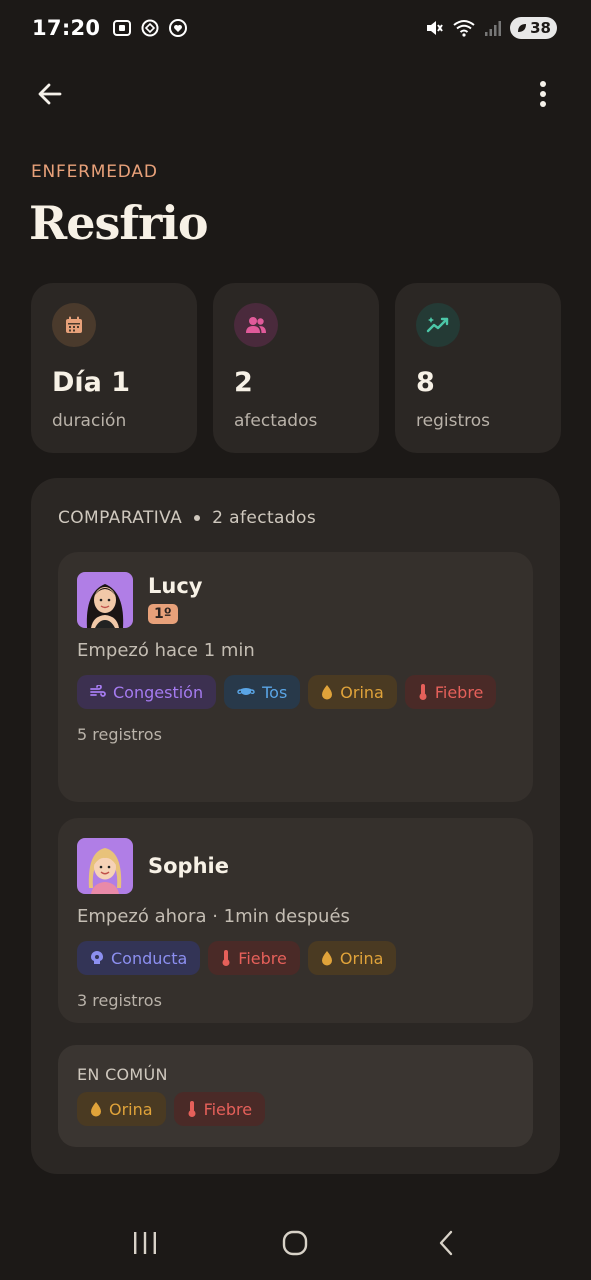 This screenshot has width=591, height=1280. I want to click on system-nav-bar, so click(295, 1243).